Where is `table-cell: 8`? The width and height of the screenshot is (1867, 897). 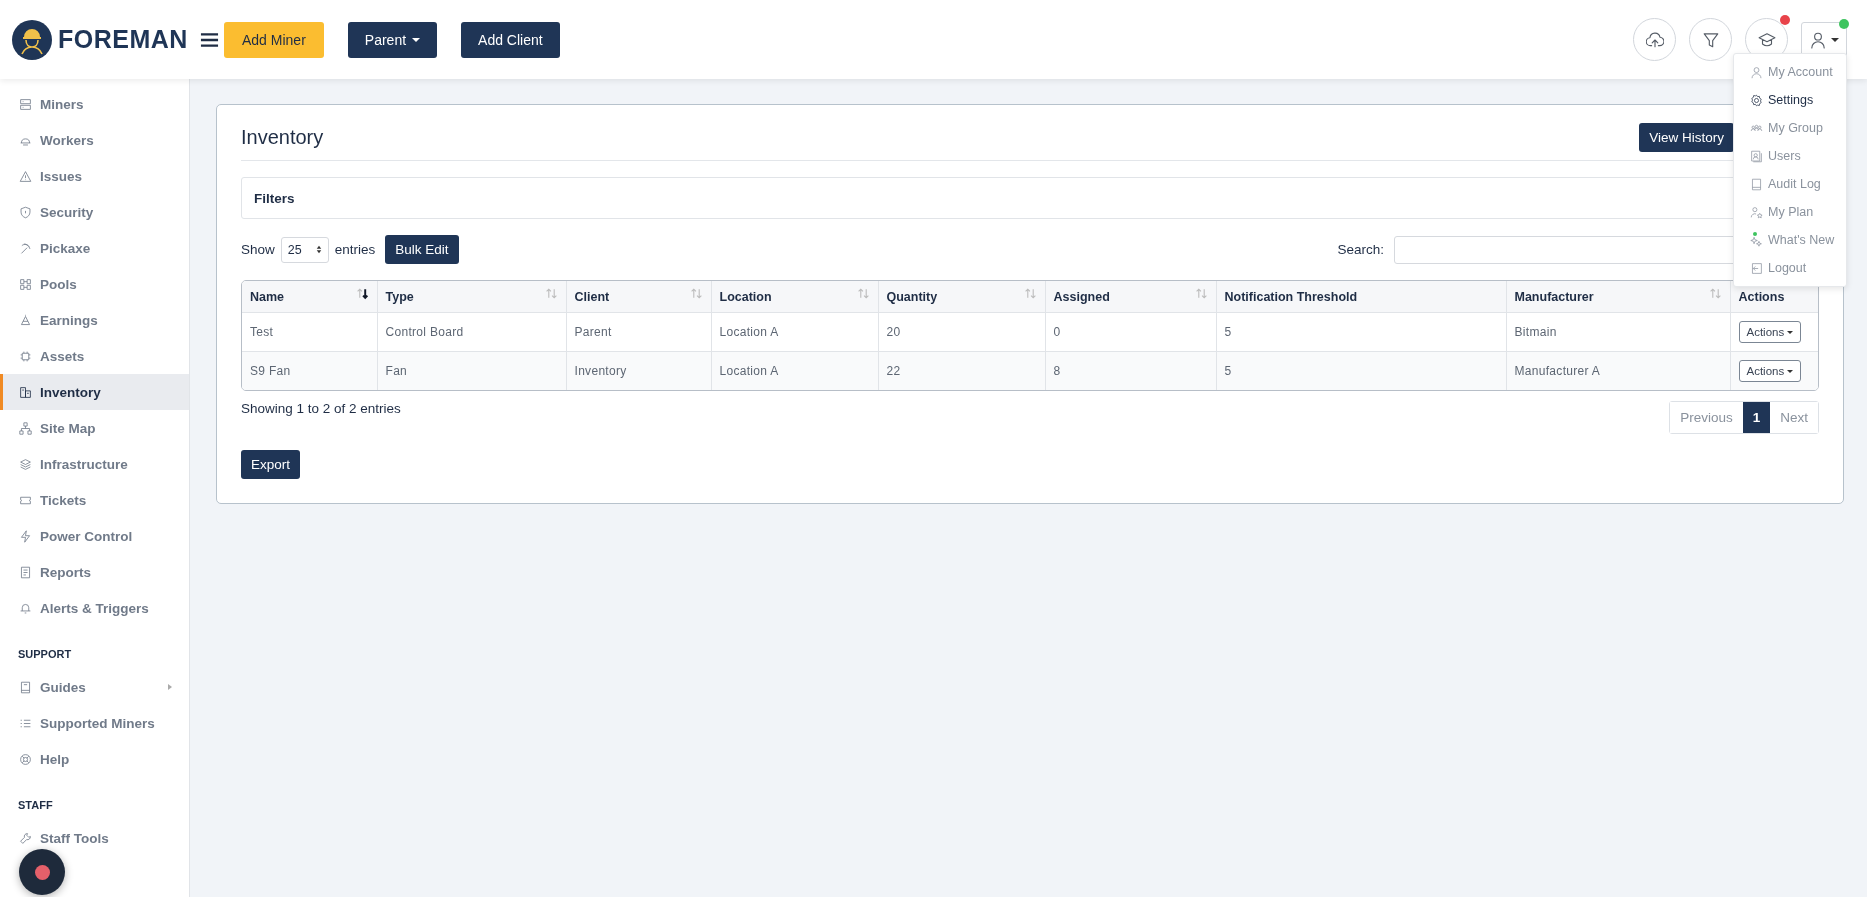 table-cell: 8 is located at coordinates (1130, 370).